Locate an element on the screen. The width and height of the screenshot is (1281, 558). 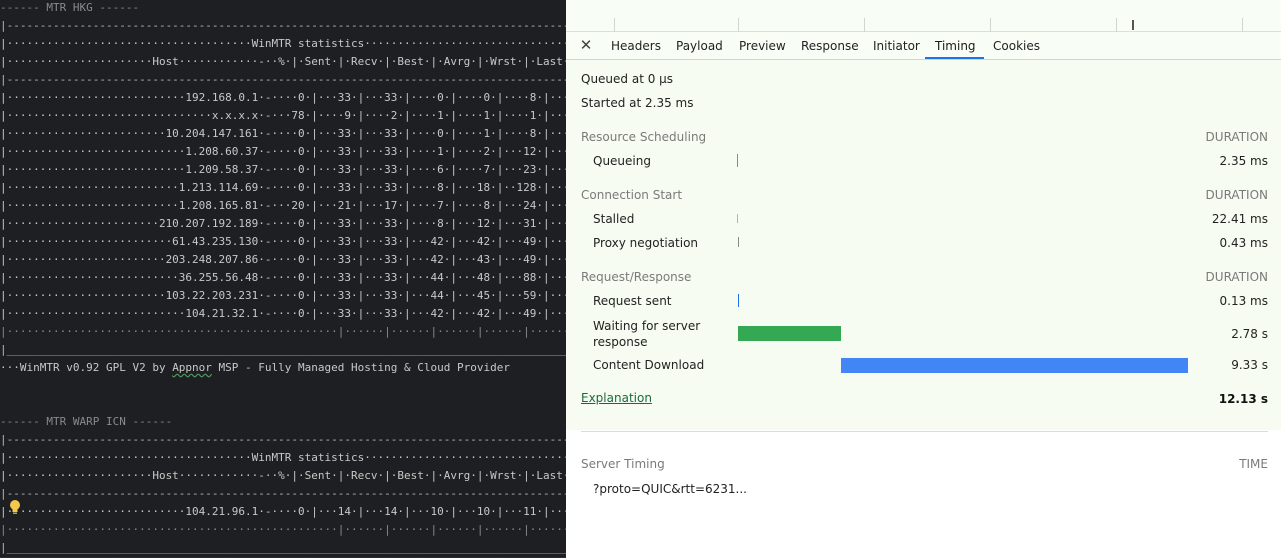
waterfall-marker is located at coordinates (1133, 25).